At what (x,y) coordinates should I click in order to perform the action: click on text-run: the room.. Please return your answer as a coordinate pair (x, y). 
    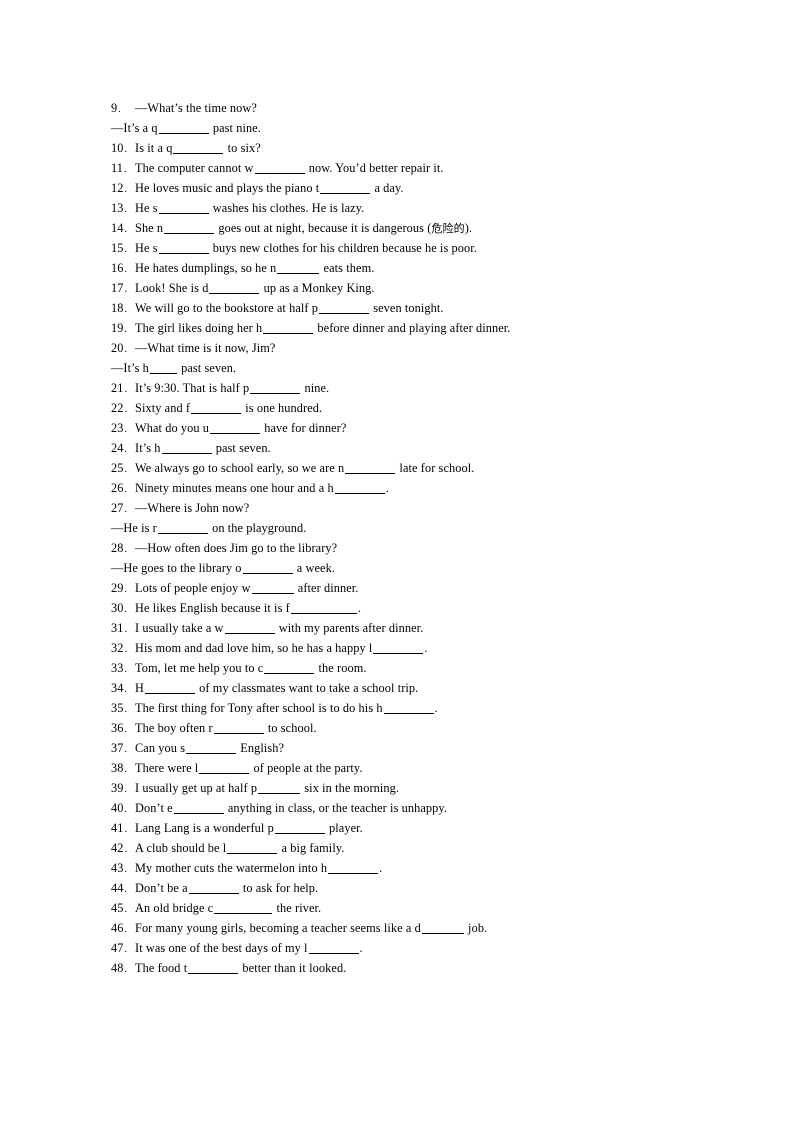
    Looking at the image, I should click on (341, 668).